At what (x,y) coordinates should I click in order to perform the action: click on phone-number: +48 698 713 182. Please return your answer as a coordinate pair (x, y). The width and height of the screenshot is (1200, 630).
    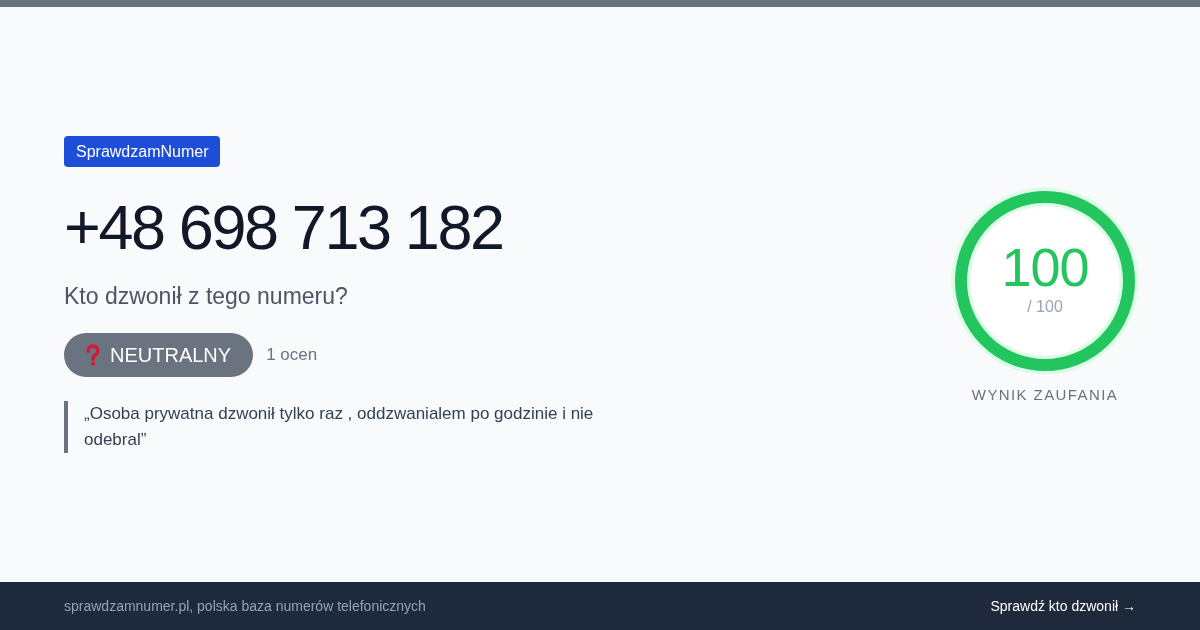
    Looking at the image, I should click on (283, 227).